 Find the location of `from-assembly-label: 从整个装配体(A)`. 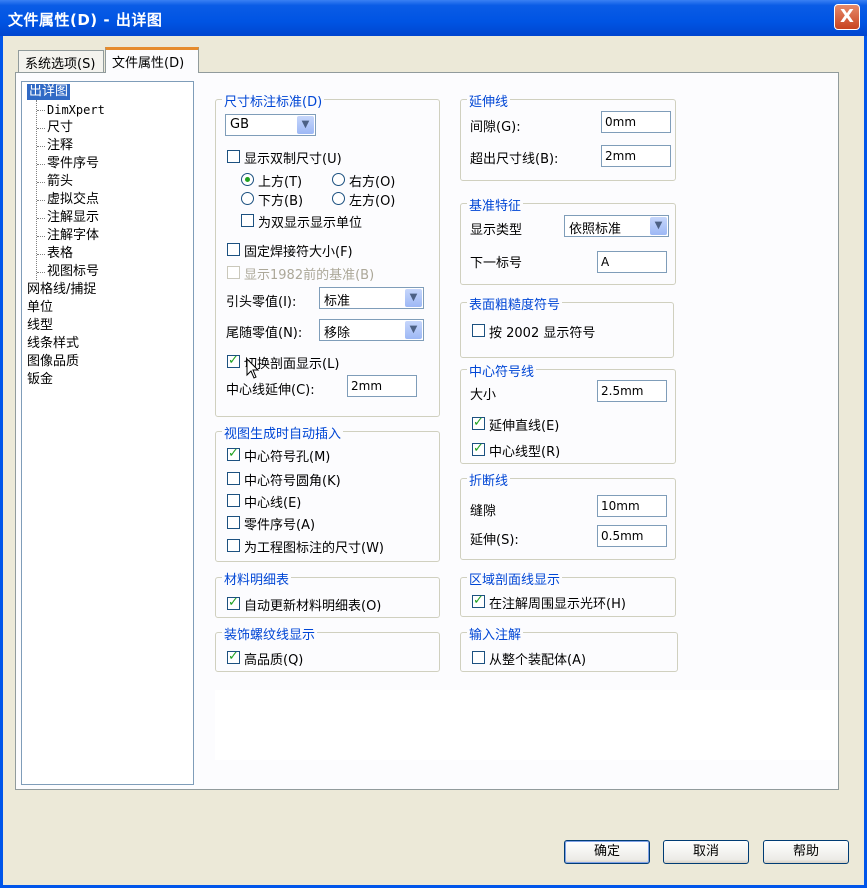

from-assembly-label: 从整个装配体(A) is located at coordinates (538, 660).